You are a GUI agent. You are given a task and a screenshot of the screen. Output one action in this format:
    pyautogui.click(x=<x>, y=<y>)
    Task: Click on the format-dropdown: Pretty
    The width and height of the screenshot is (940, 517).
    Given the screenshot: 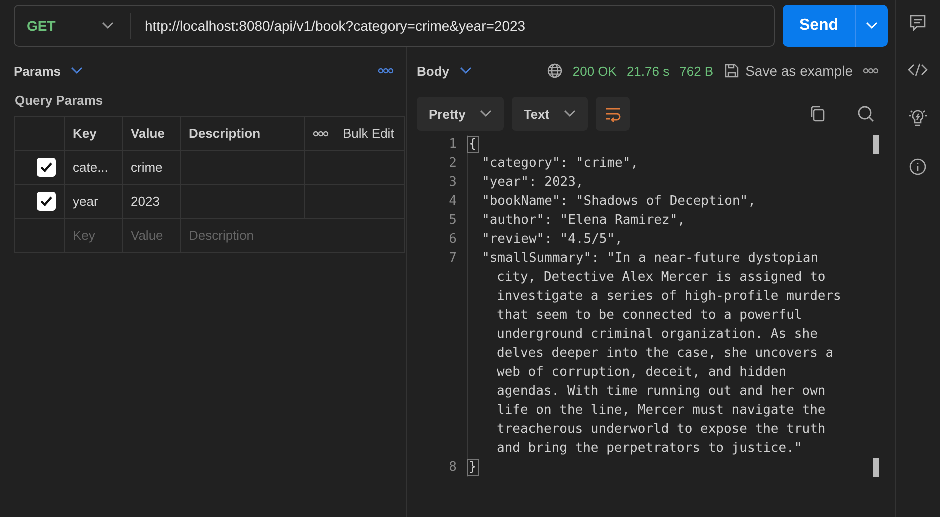 What is the action you would take?
    pyautogui.click(x=460, y=114)
    